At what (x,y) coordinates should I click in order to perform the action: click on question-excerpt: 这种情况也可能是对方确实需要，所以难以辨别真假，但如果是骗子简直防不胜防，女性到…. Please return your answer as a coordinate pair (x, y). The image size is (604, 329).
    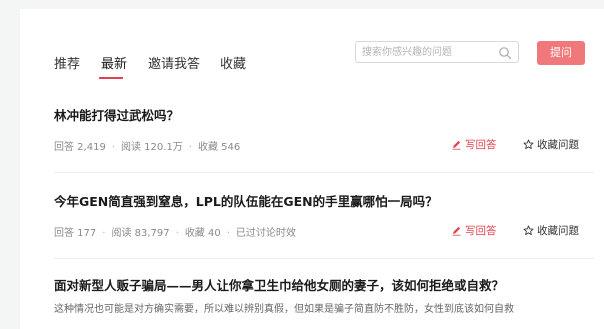
    Looking at the image, I should click on (284, 309).